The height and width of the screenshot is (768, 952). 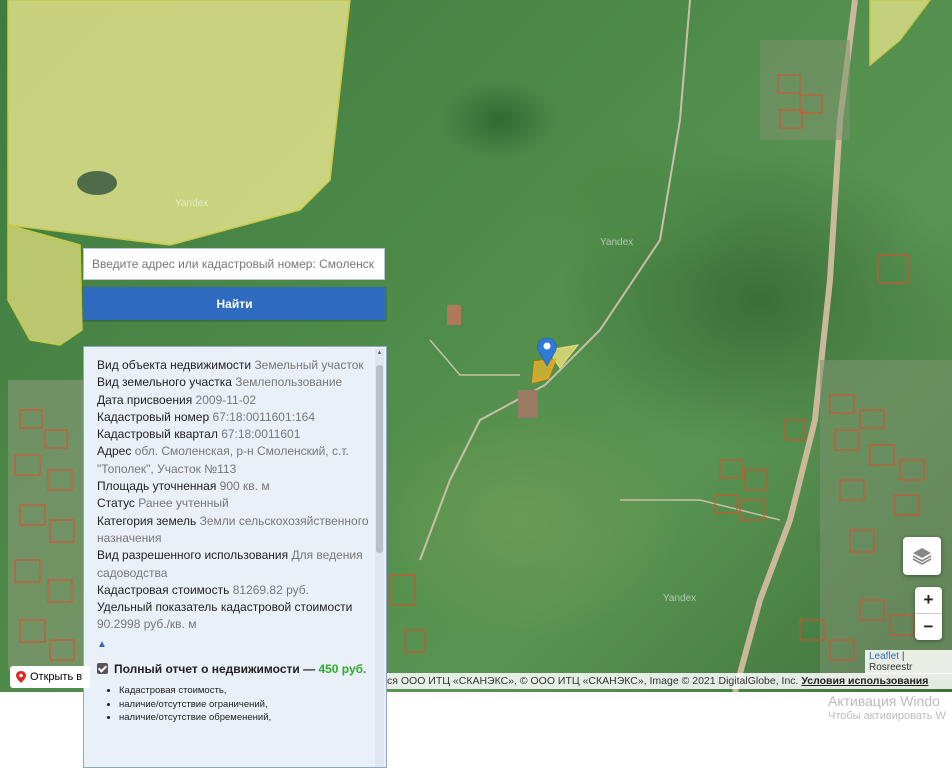 I want to click on full-report-option: Полный отчет о недвижимости — 450 руб., so click(x=234, y=669).